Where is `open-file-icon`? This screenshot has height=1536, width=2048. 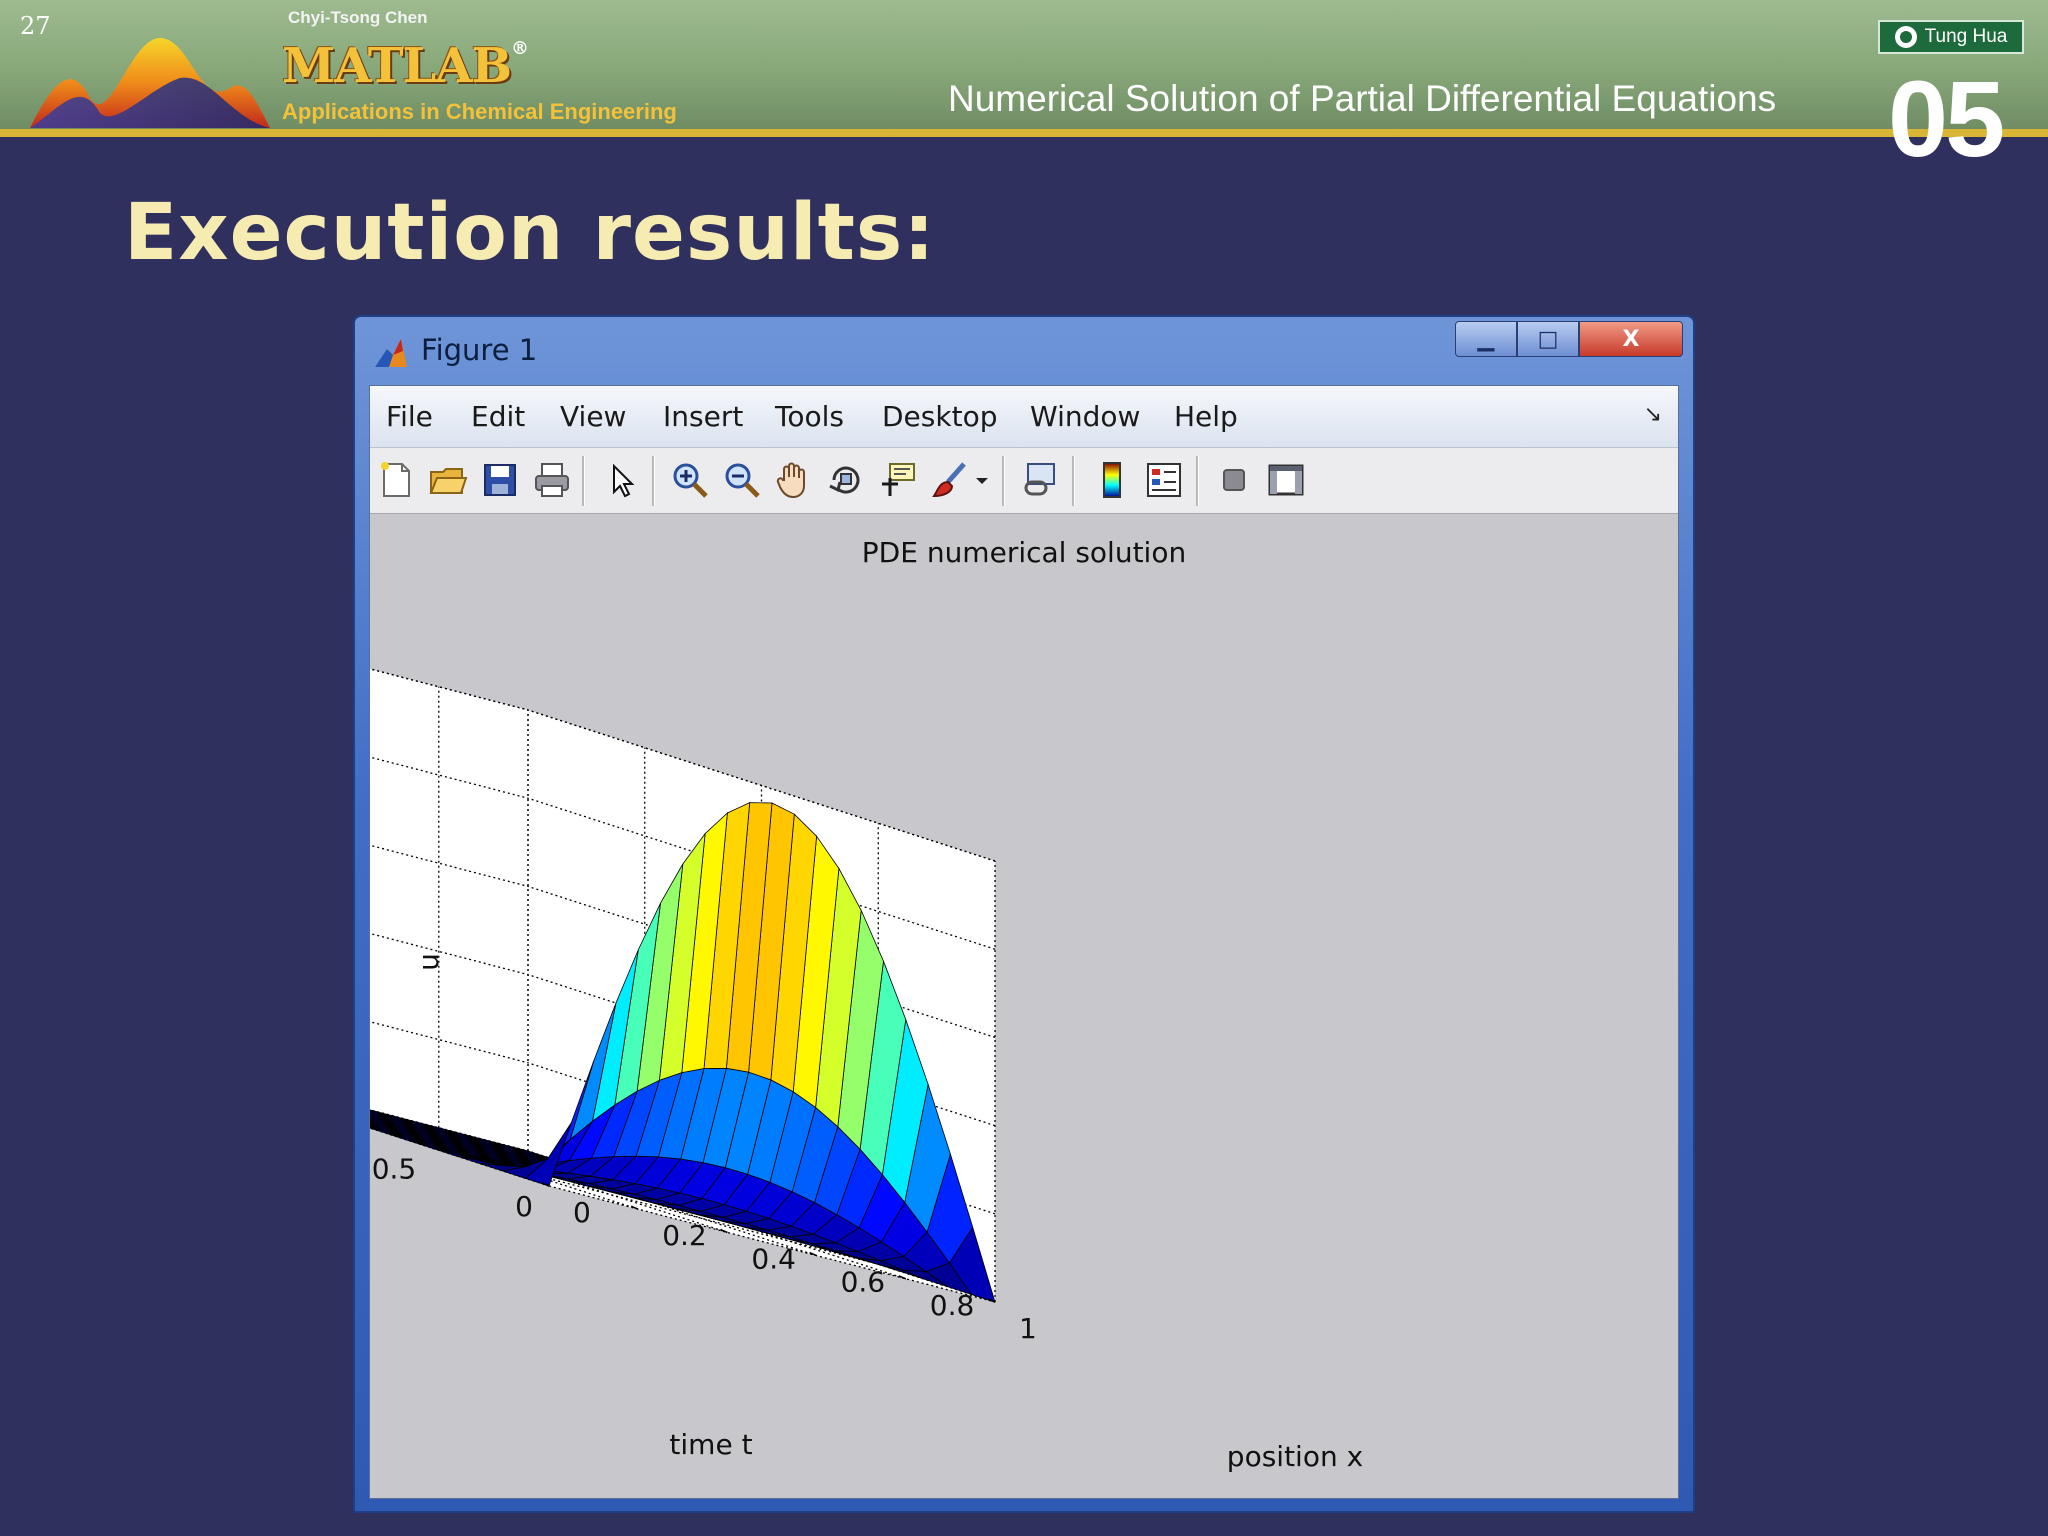 open-file-icon is located at coordinates (448, 480).